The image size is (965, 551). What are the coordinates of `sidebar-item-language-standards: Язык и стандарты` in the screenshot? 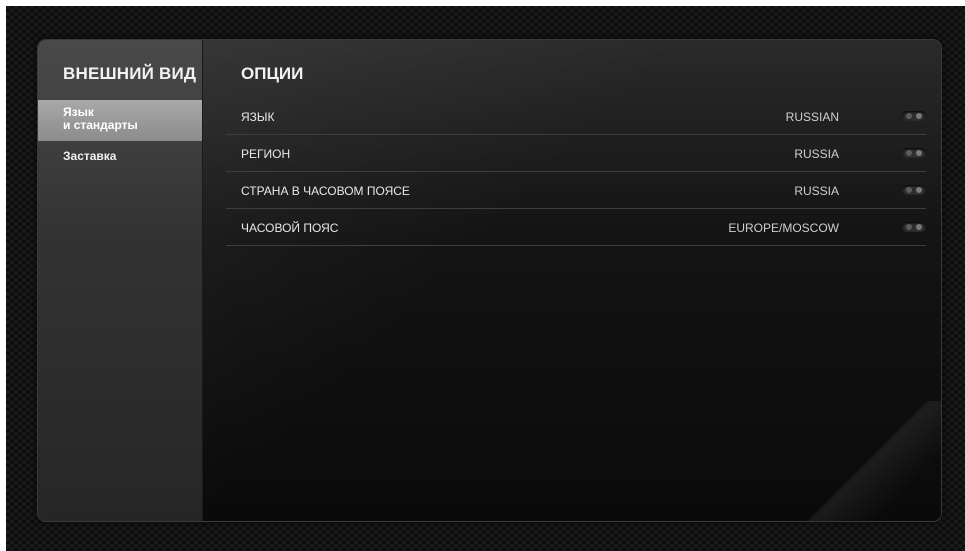 It's located at (120, 120).